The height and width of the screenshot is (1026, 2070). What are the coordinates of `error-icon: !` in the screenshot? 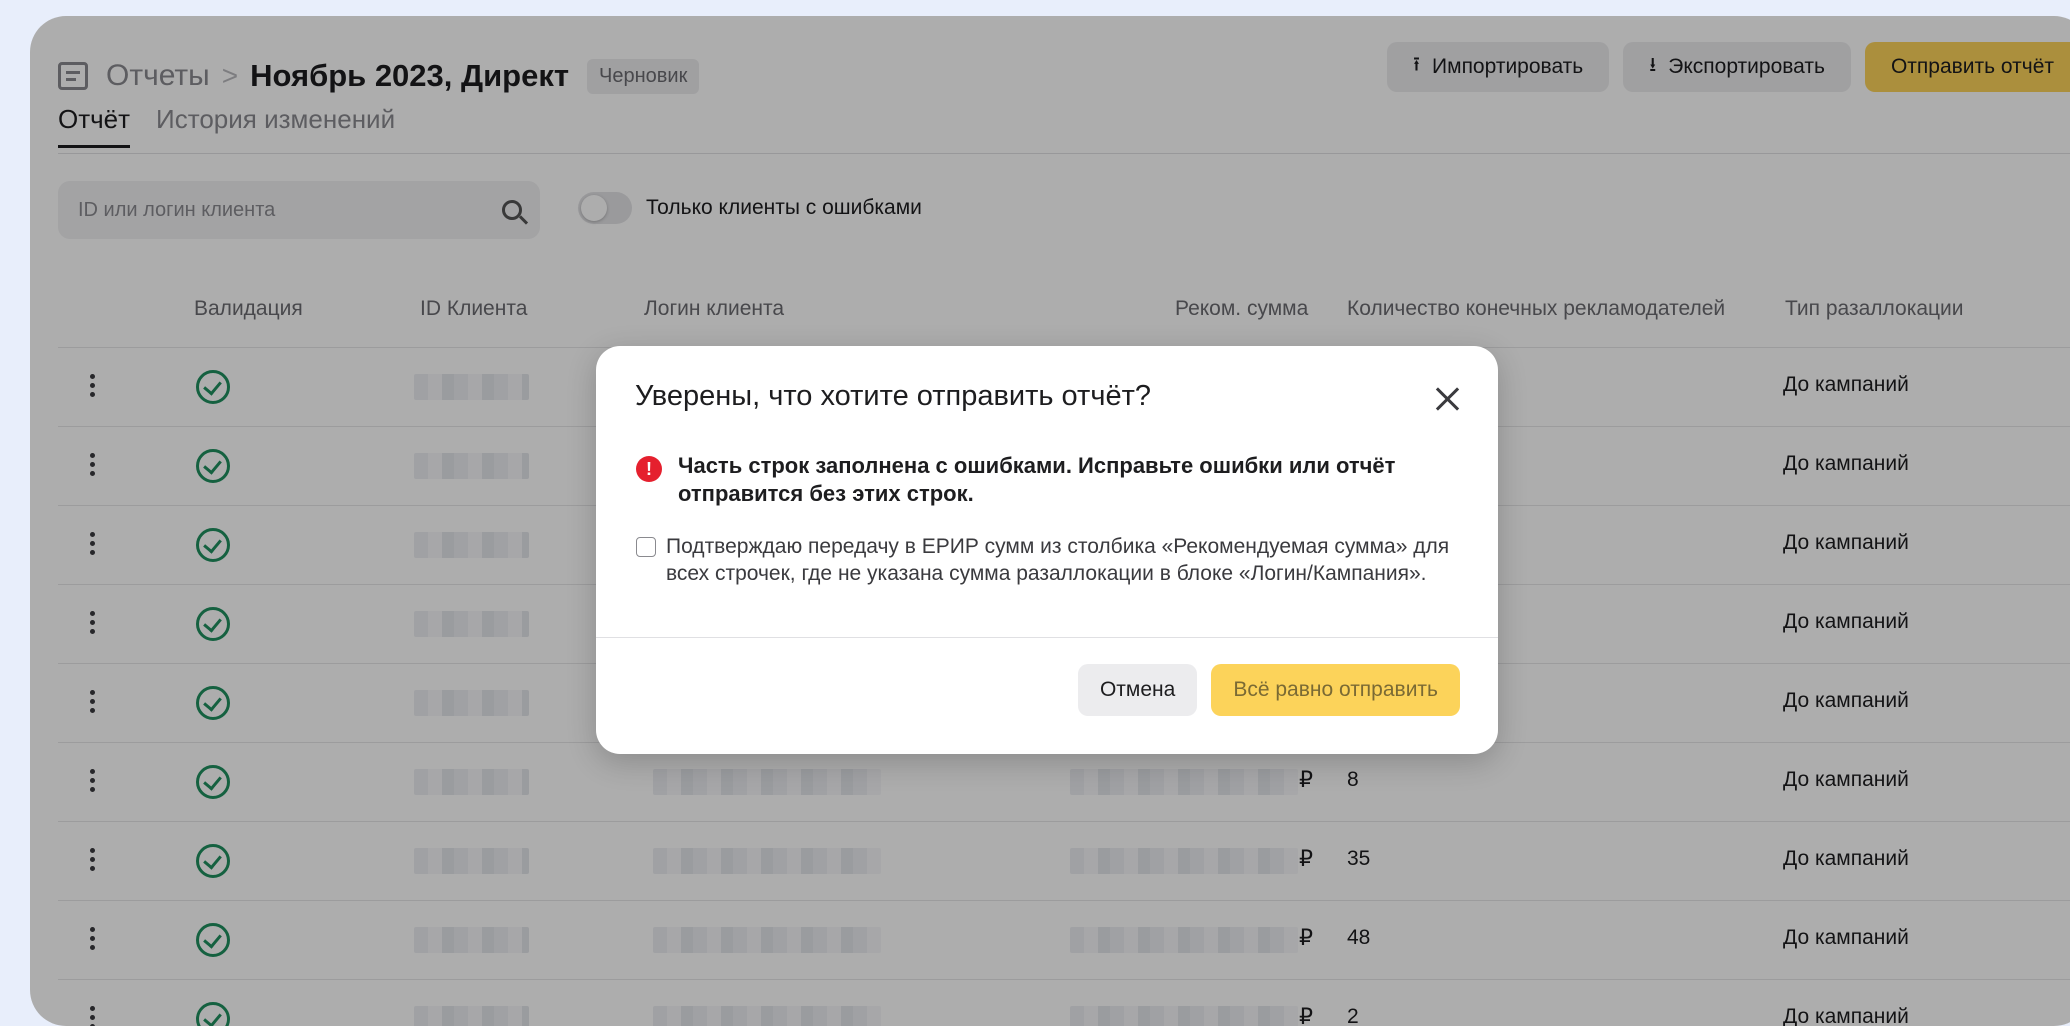 It's located at (649, 469).